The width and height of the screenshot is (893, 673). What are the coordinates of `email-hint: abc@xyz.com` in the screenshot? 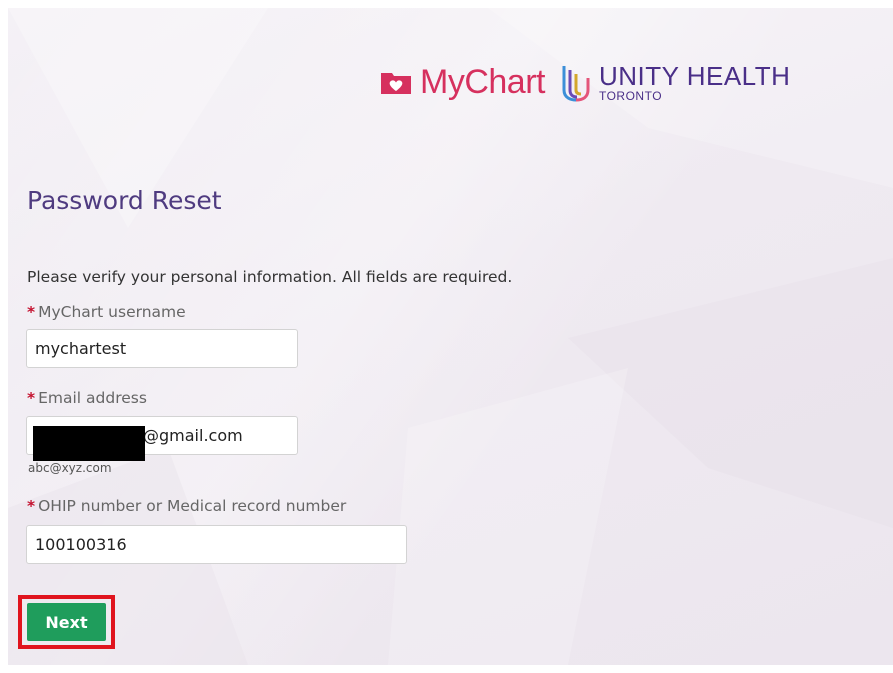 It's located at (70, 468).